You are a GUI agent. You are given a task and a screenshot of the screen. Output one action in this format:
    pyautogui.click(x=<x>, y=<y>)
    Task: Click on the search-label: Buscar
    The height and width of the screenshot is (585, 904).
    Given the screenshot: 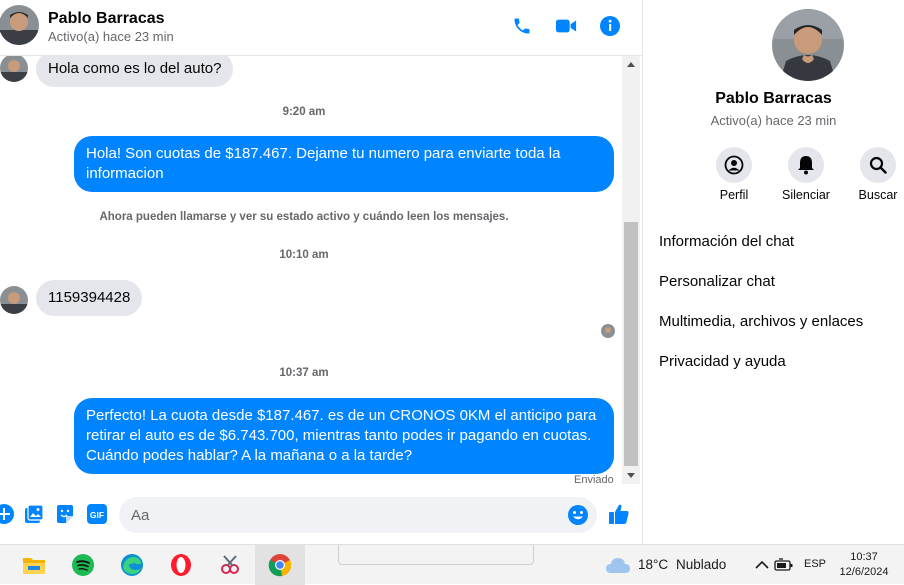 What is the action you would take?
    pyautogui.click(x=878, y=195)
    